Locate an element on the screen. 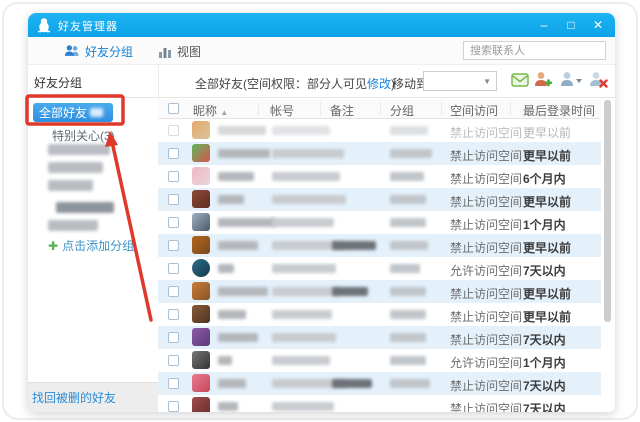  table-row: 允许访问空间 1个月内 is located at coordinates (379, 360).